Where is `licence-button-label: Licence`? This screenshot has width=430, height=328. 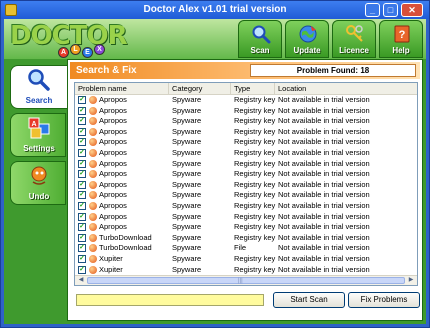 licence-button-label: Licence is located at coordinates (354, 50).